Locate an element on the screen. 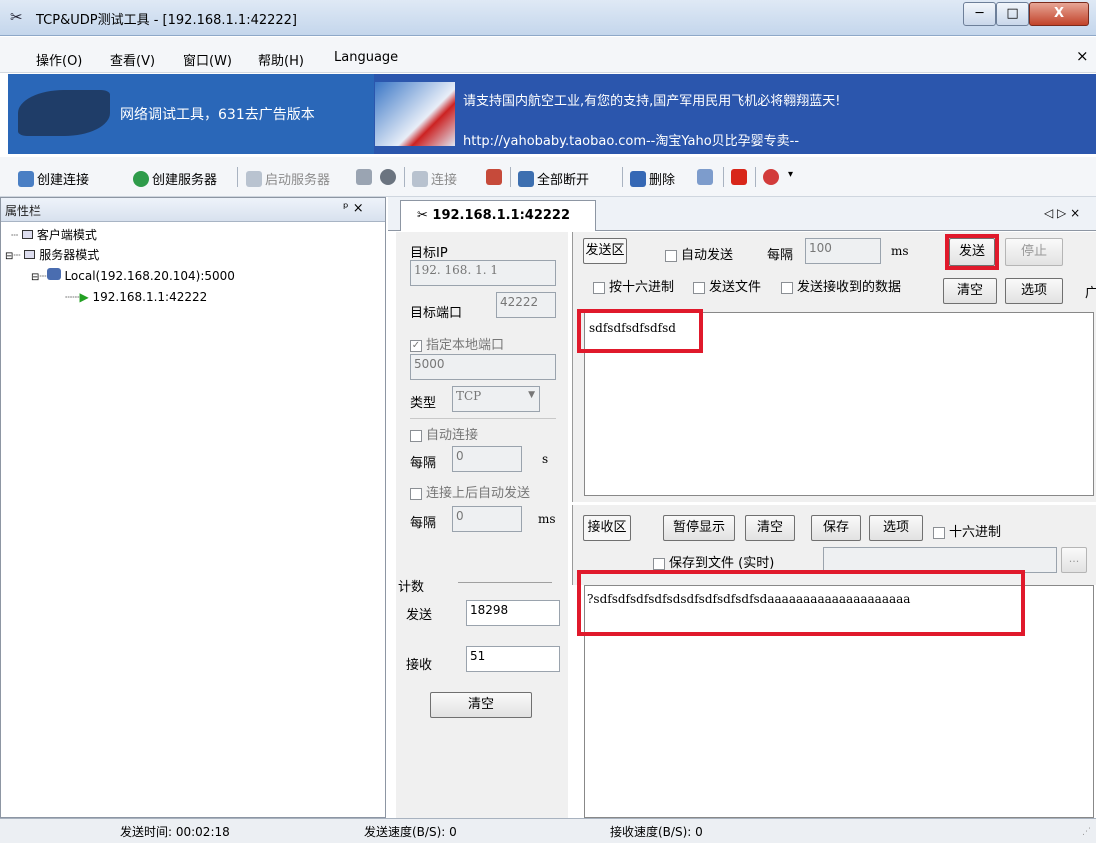 Image resolution: width=1096 pixels, height=843 pixels. recv-count-field: 51 is located at coordinates (513, 659).